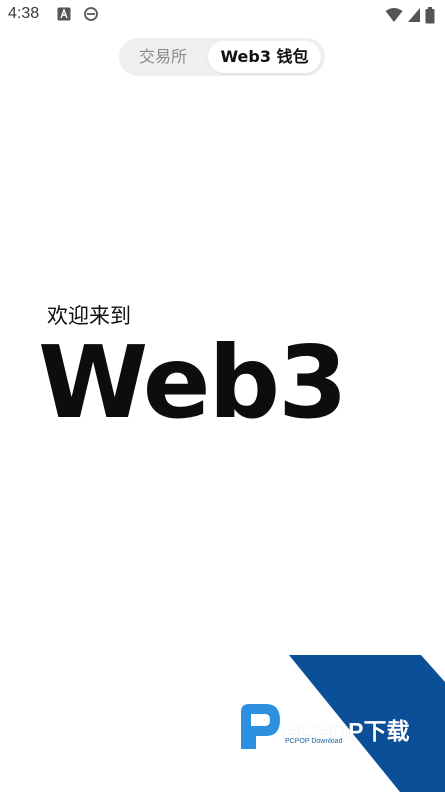 This screenshot has width=445, height=792. I want to click on tab-exchange: 交易所, so click(163, 57).